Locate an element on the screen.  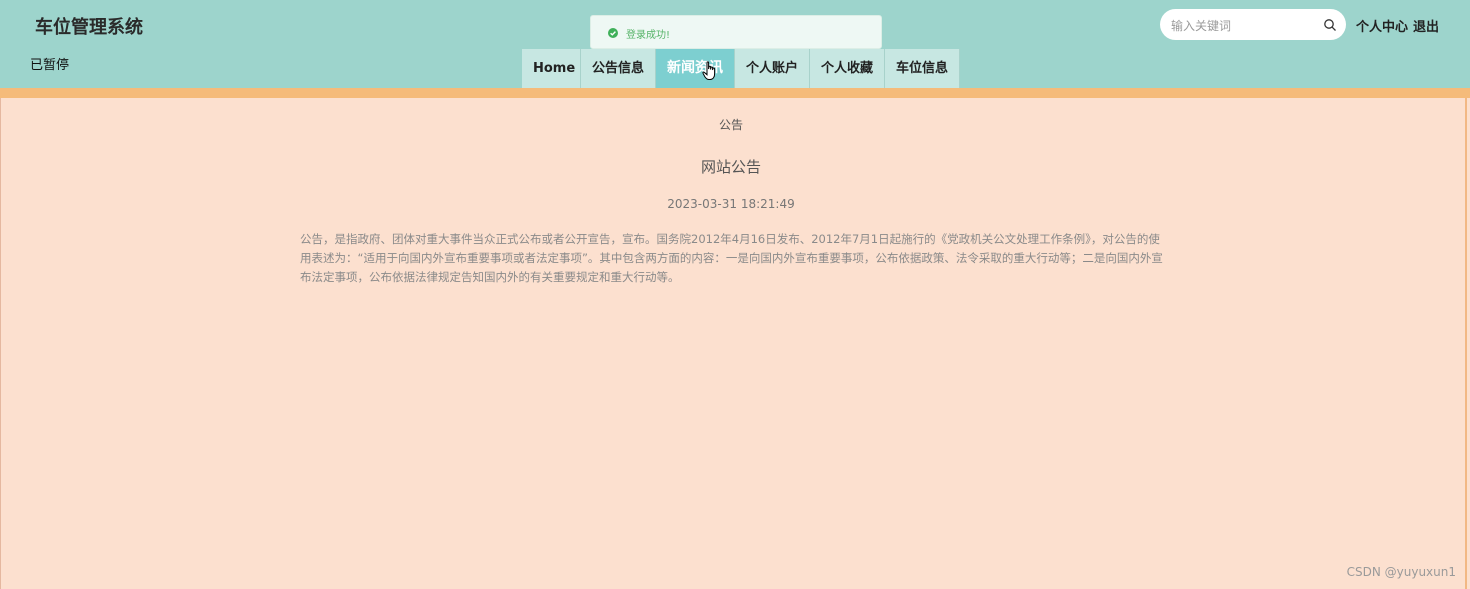
nav-item-parking-info: 车位信息 is located at coordinates (923, 68).